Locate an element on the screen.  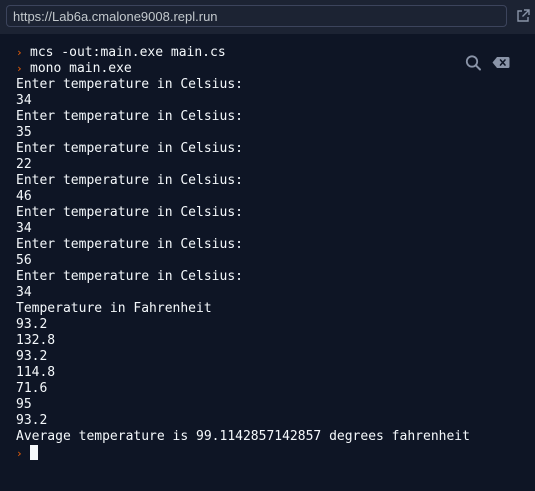
output-line: 46 is located at coordinates (24, 196).